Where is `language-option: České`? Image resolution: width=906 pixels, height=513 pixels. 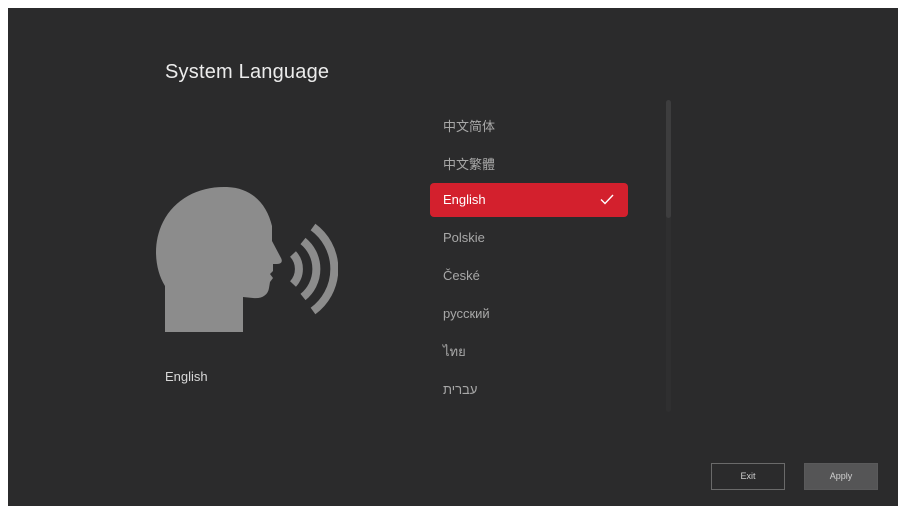
language-option: České is located at coordinates (529, 276).